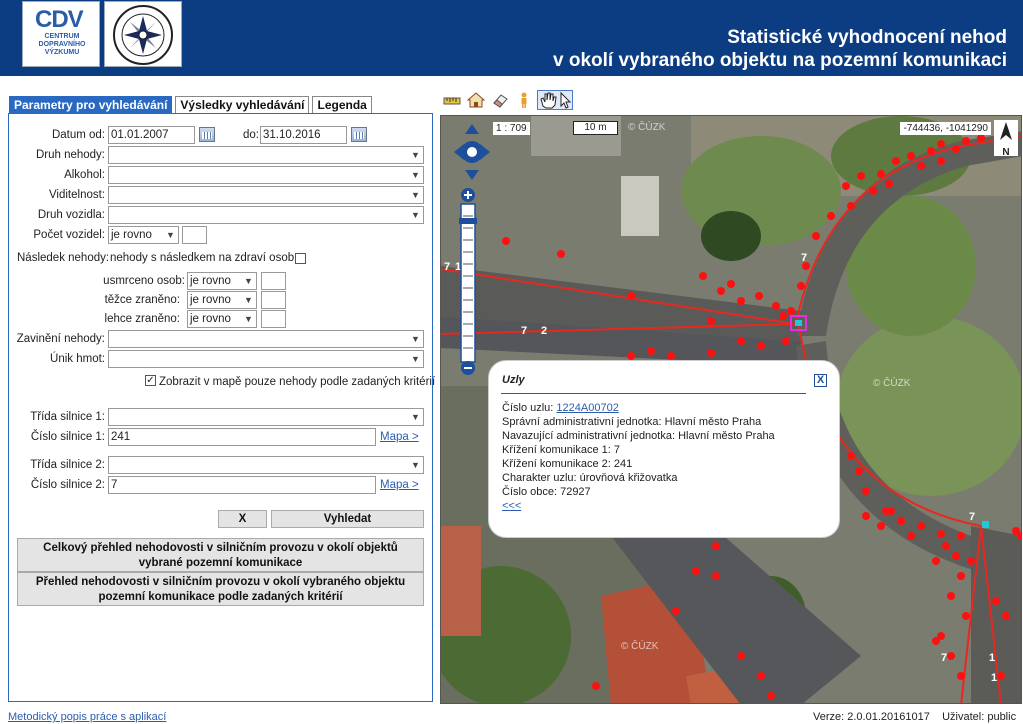  I want to click on zavineni-label: Zavinění nehody:, so click(60, 339).